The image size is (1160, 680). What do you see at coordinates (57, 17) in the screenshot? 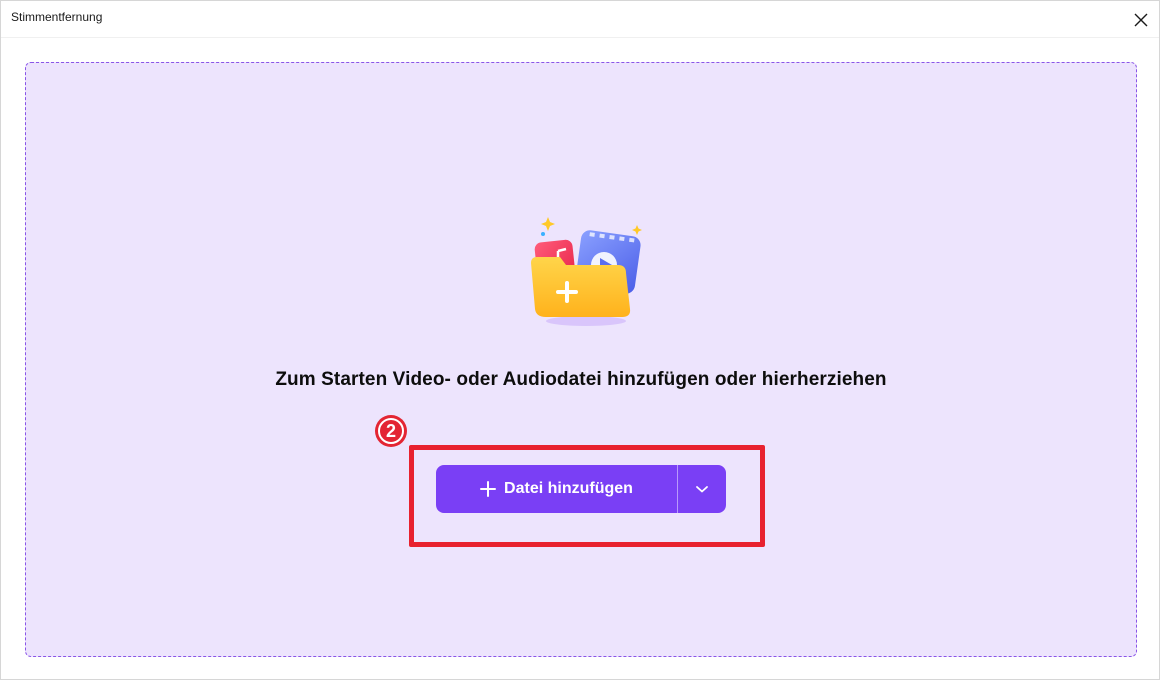
I see `window-title: Stimmentfernung` at bounding box center [57, 17].